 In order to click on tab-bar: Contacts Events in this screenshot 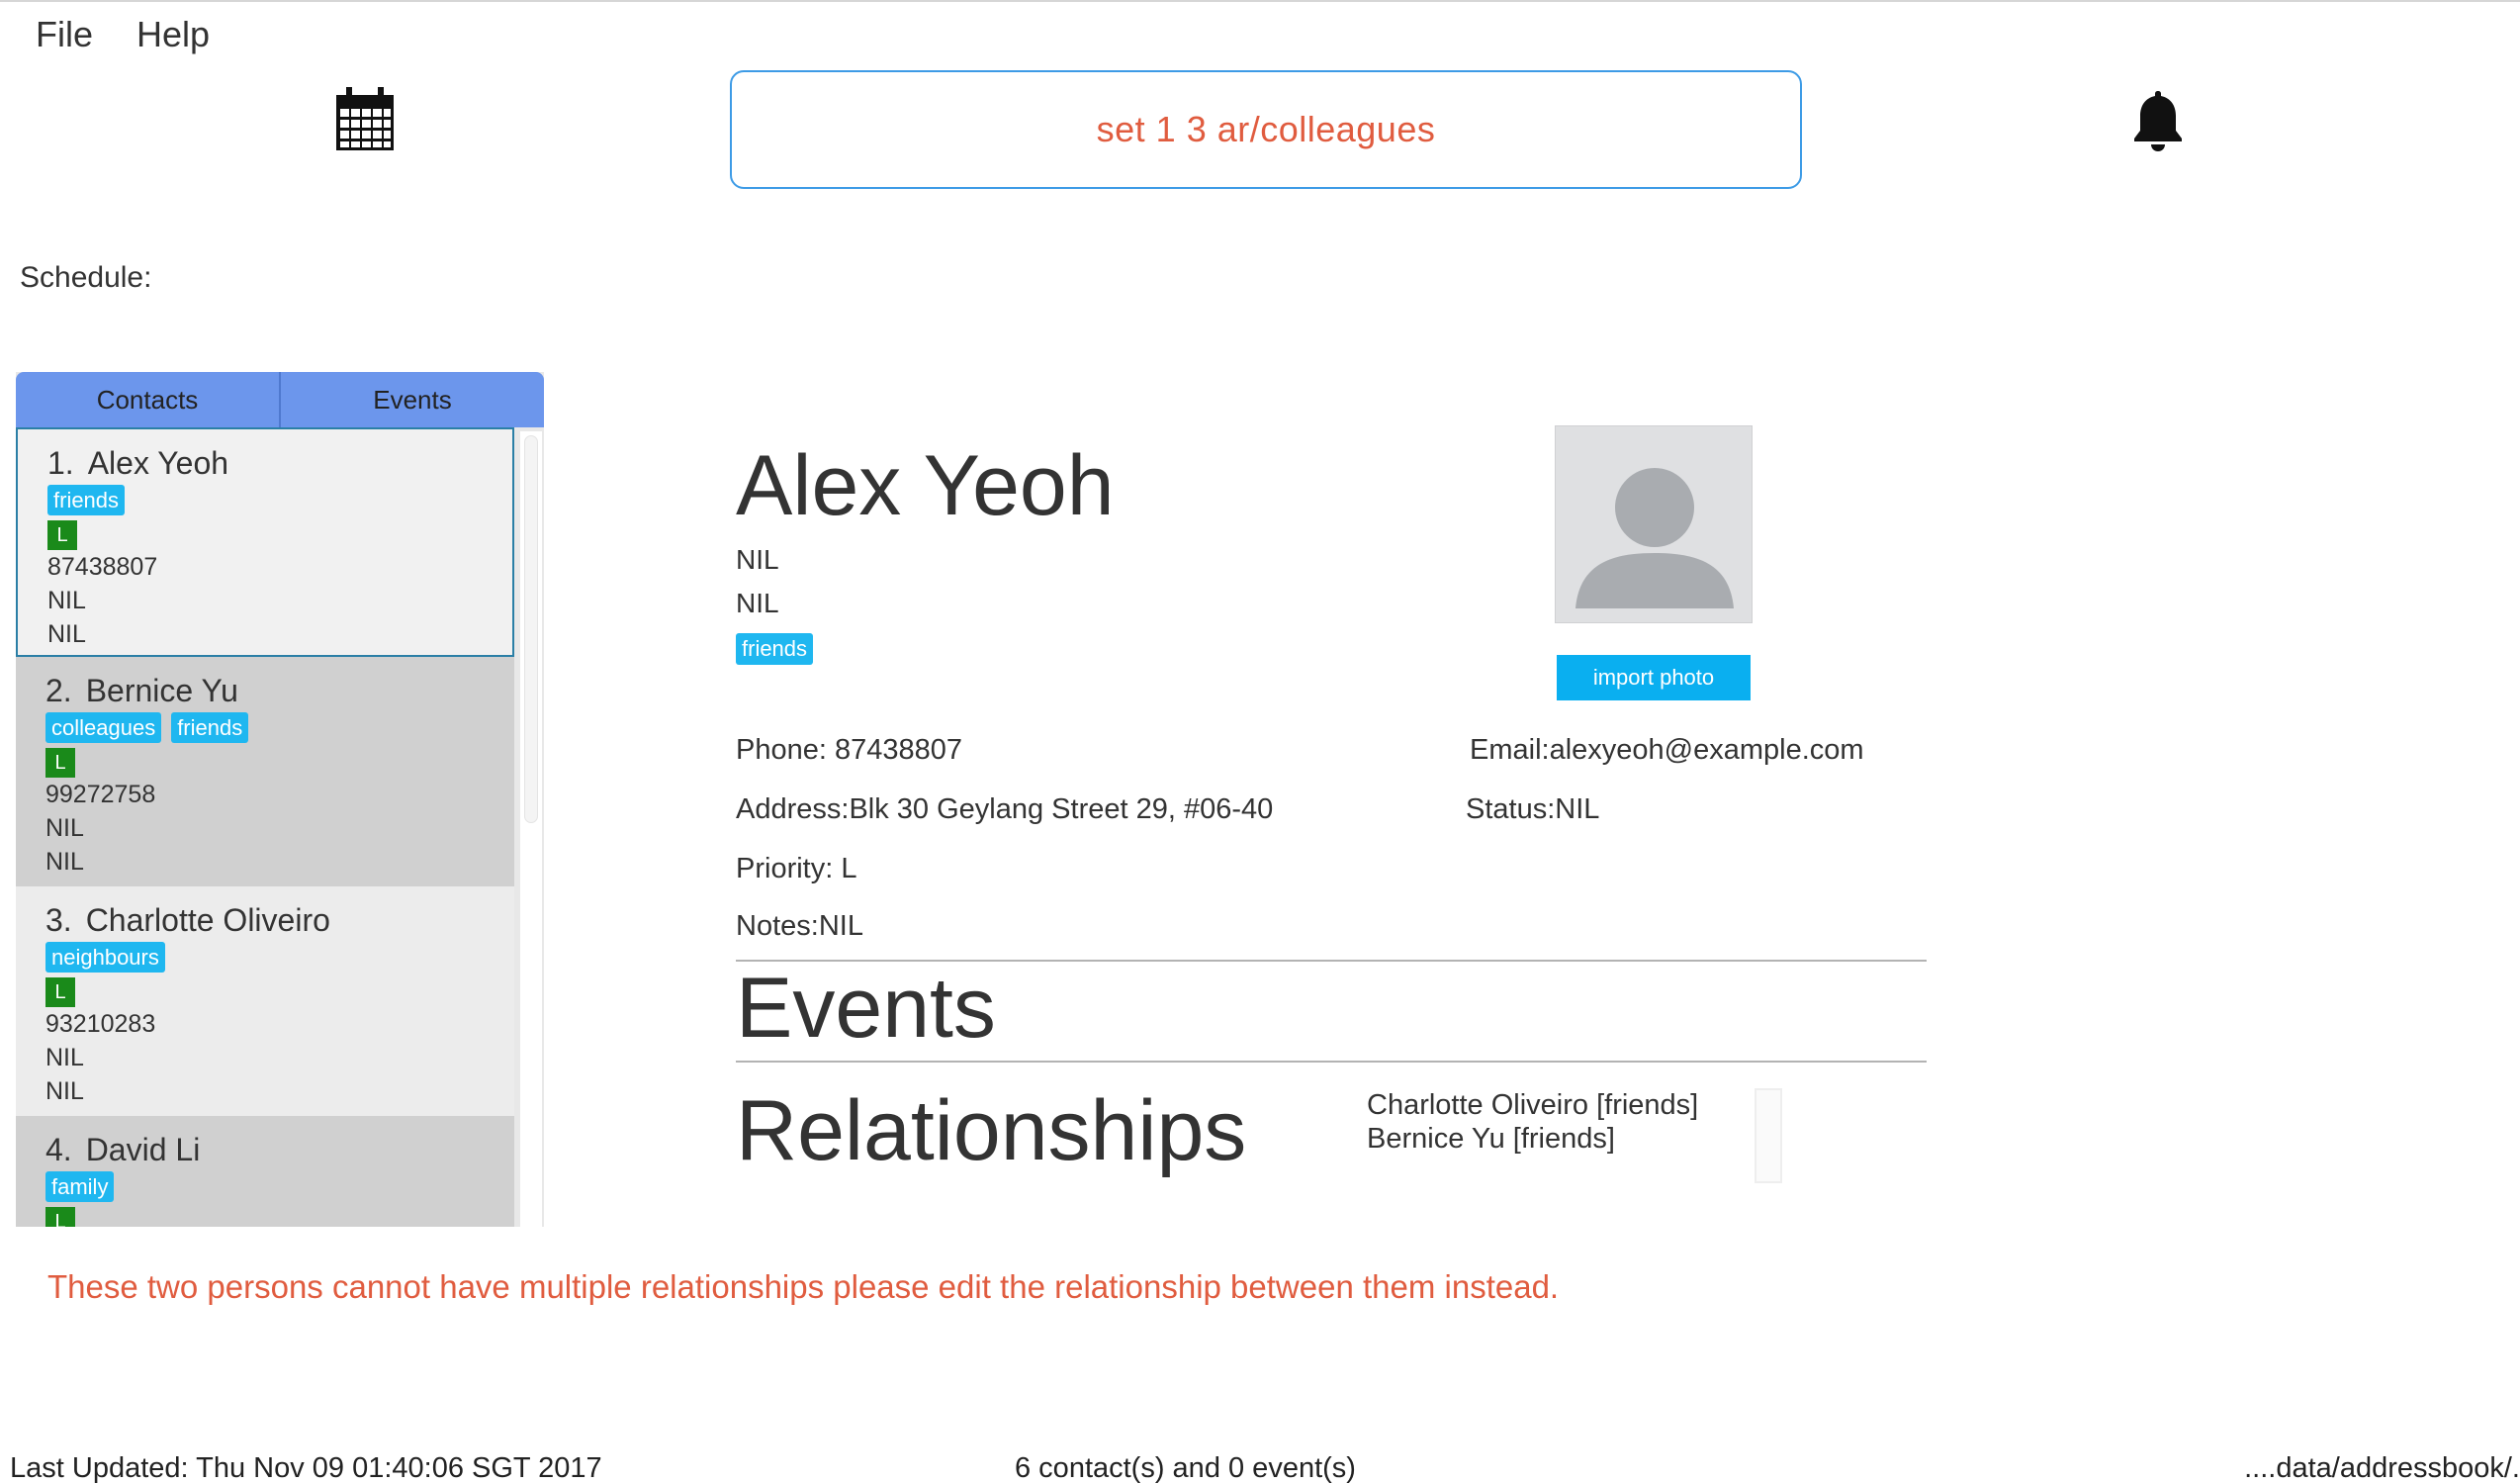, I will do `click(280, 399)`.